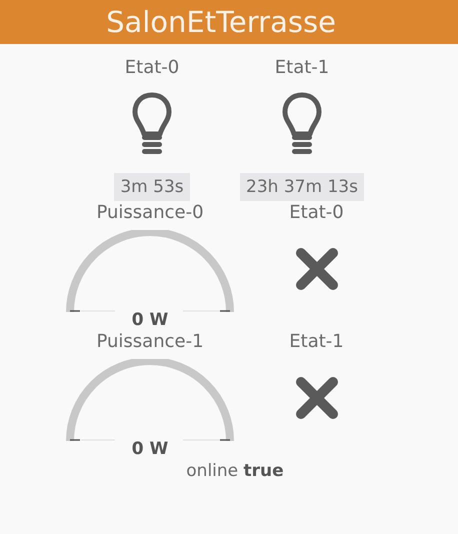  What do you see at coordinates (316, 213) in the screenshot?
I see `state-label: Etat-0` at bounding box center [316, 213].